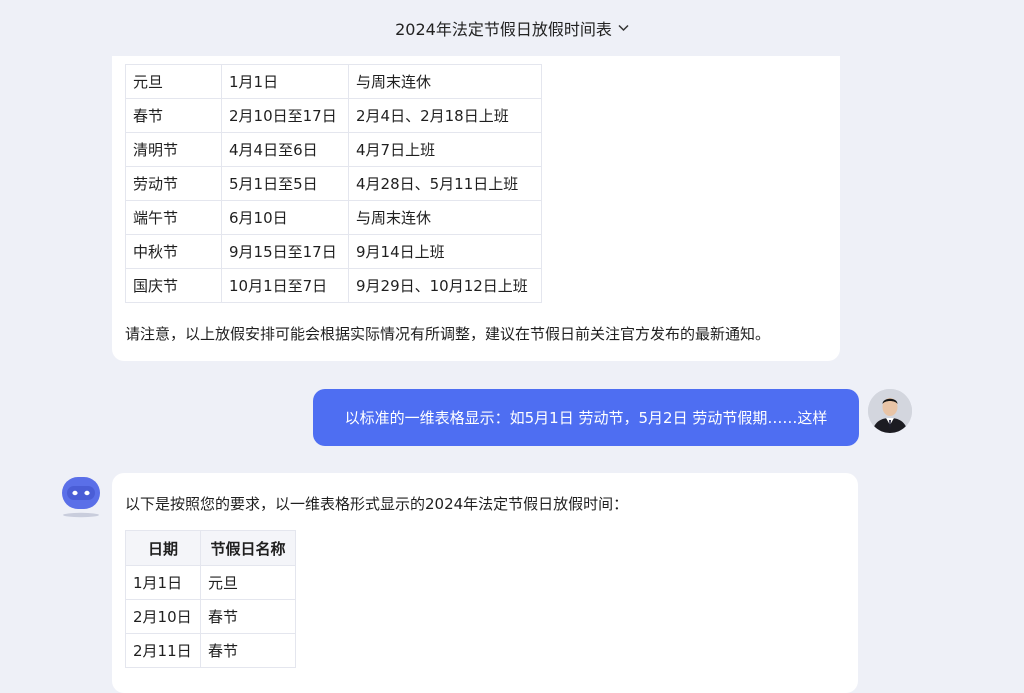 The image size is (1024, 693). What do you see at coordinates (173, 285) in the screenshot?
I see `table-cell: 国庆节` at bounding box center [173, 285].